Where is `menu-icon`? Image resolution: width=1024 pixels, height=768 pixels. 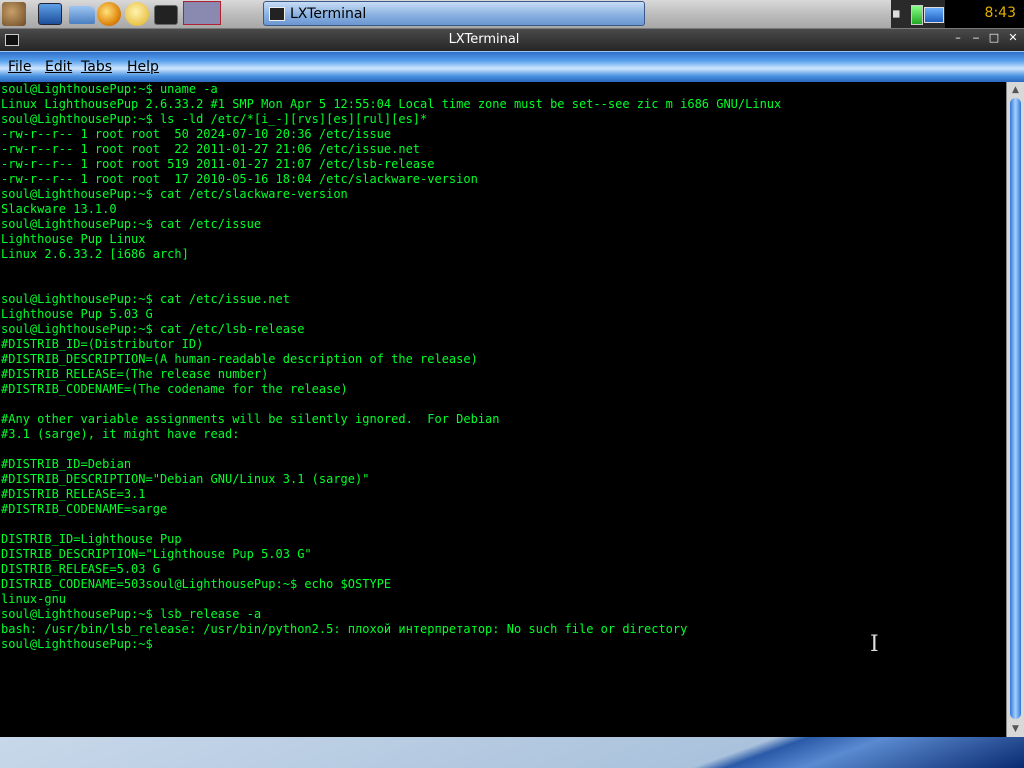 menu-icon is located at coordinates (14, 14).